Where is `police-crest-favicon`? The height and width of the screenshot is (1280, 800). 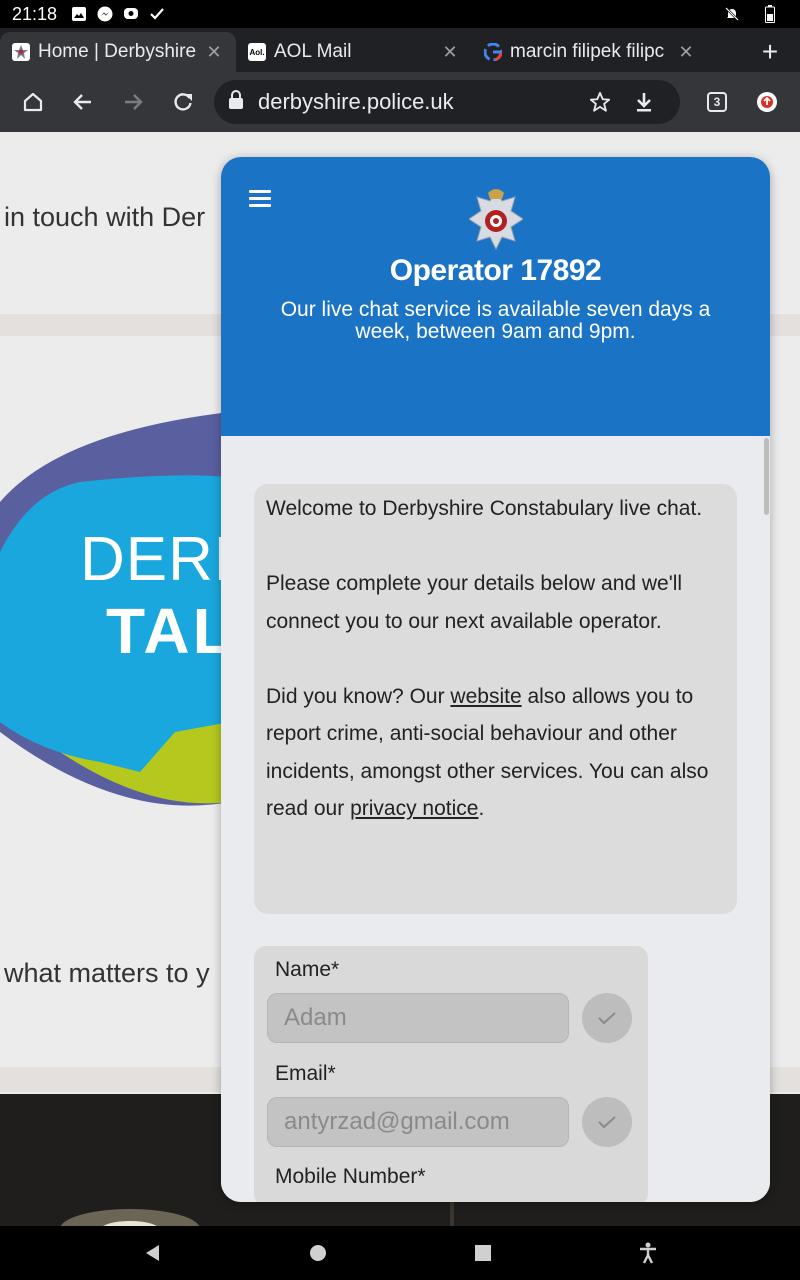
police-crest-favicon is located at coordinates (21, 52).